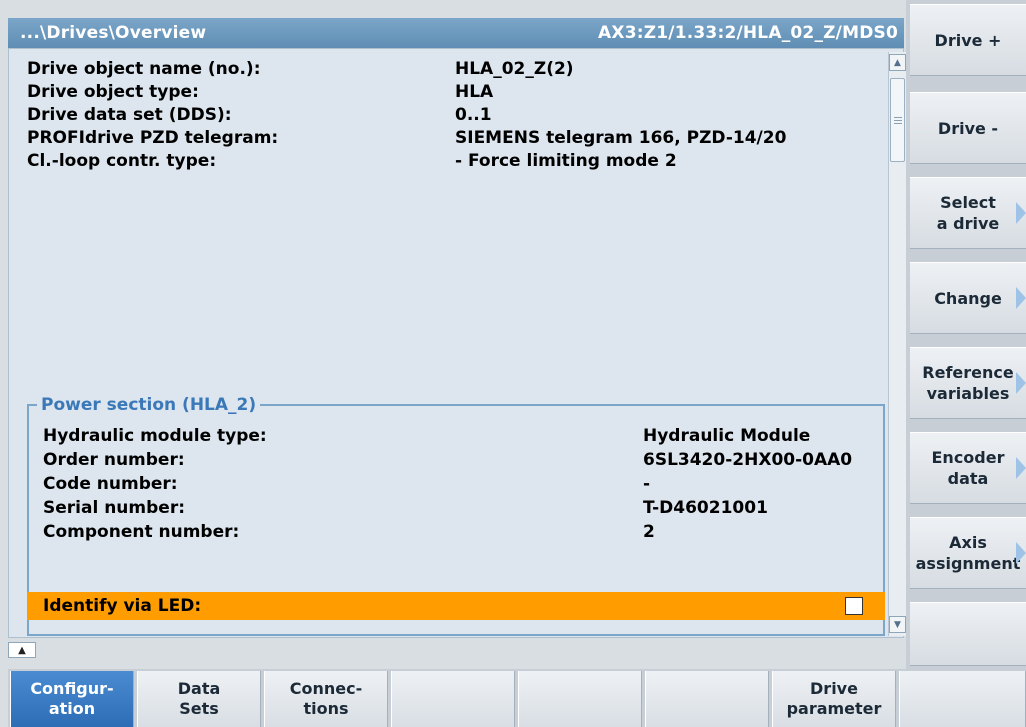 The image size is (1026, 727). Describe the element at coordinates (968, 553) in the screenshot. I see `softkey-axis-assignment: Axis assignment` at that location.